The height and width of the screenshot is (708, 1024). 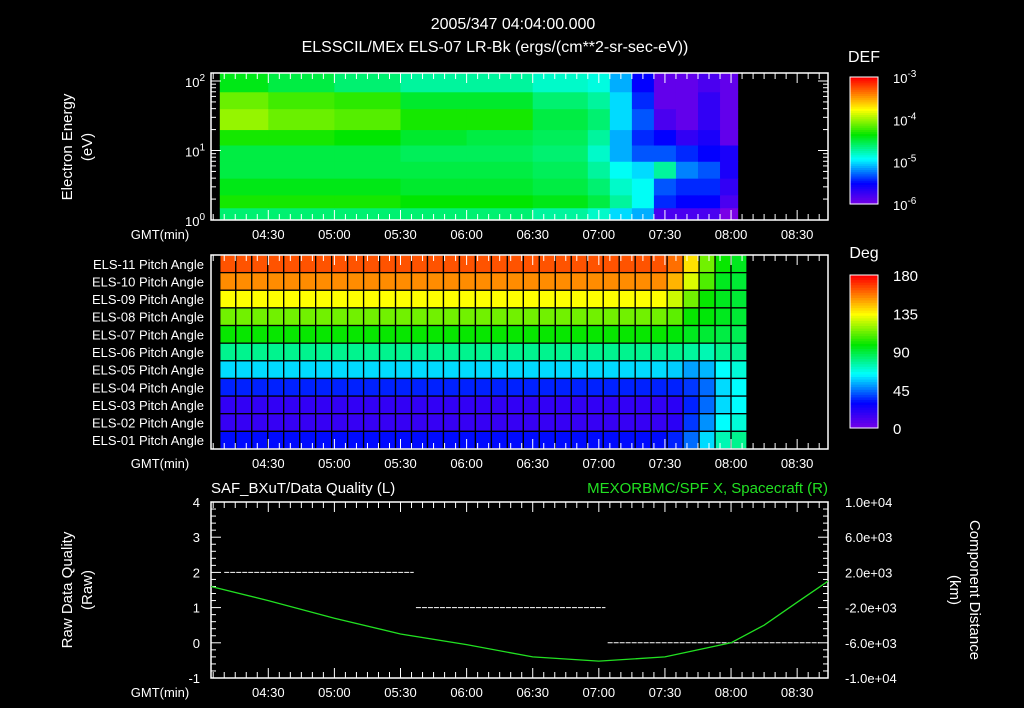 I want to click on quality-right-ylabel-unit: (km), so click(x=954, y=590).